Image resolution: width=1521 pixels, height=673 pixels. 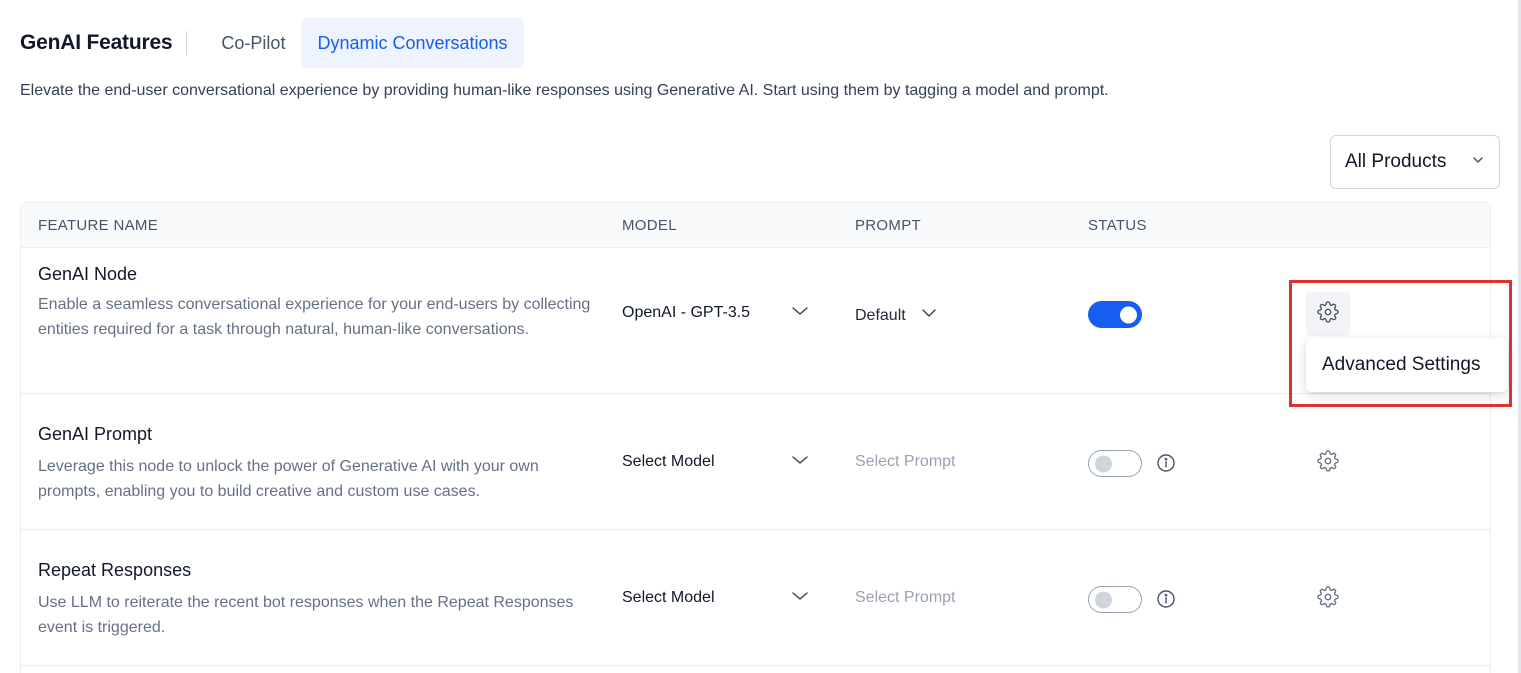 What do you see at coordinates (187, 43) in the screenshot?
I see `title-divider` at bounding box center [187, 43].